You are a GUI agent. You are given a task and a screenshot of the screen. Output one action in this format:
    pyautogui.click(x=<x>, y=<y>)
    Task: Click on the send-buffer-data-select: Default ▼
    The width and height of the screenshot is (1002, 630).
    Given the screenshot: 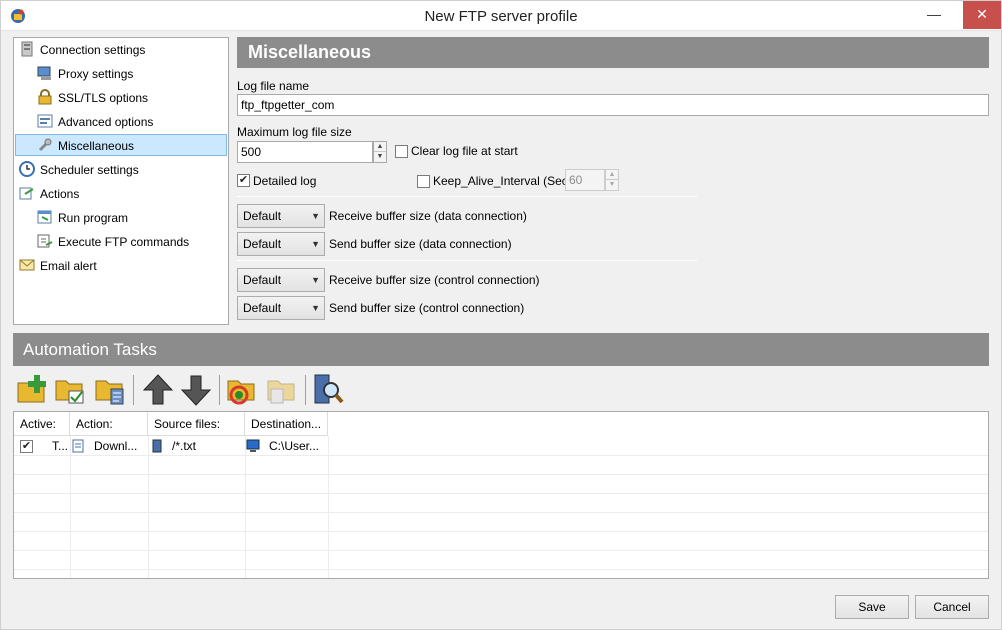 What is the action you would take?
    pyautogui.click(x=281, y=244)
    